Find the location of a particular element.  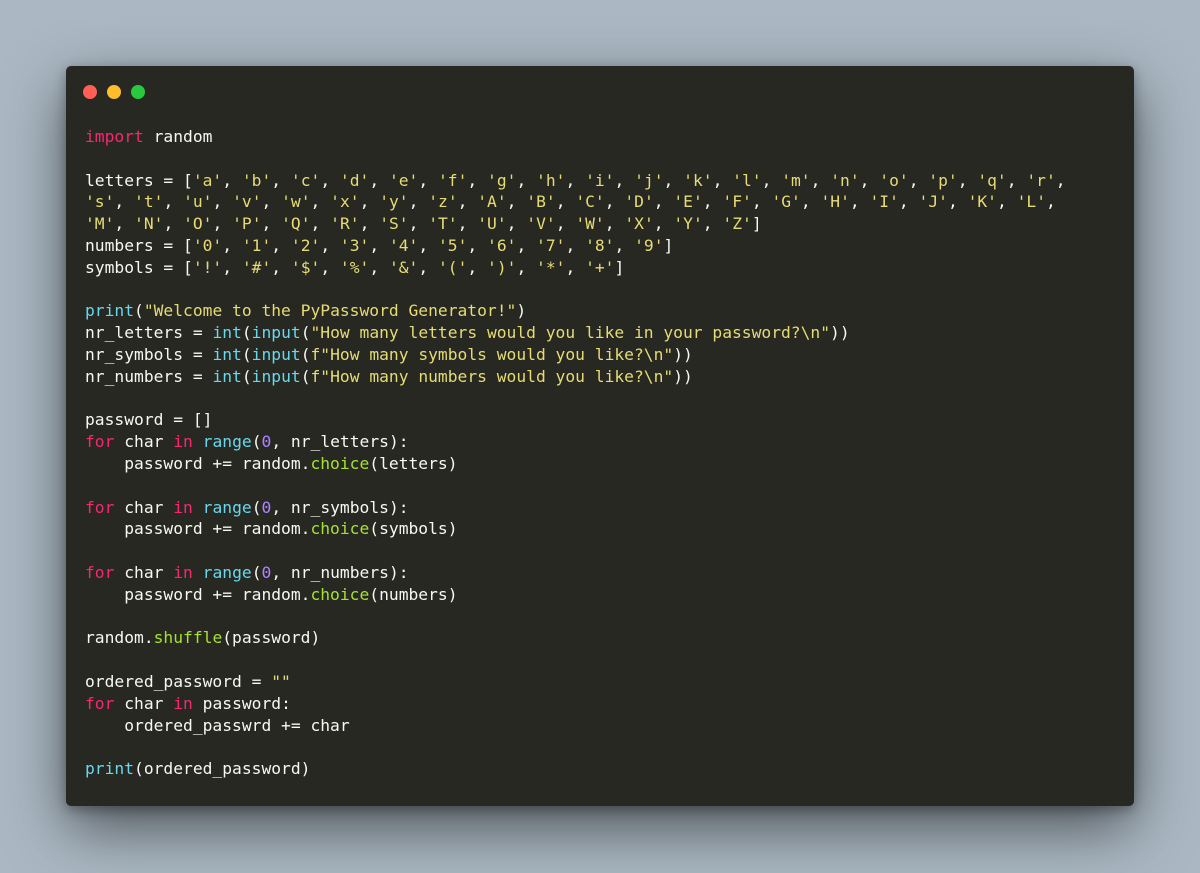

string-token: '1' is located at coordinates (256, 245).